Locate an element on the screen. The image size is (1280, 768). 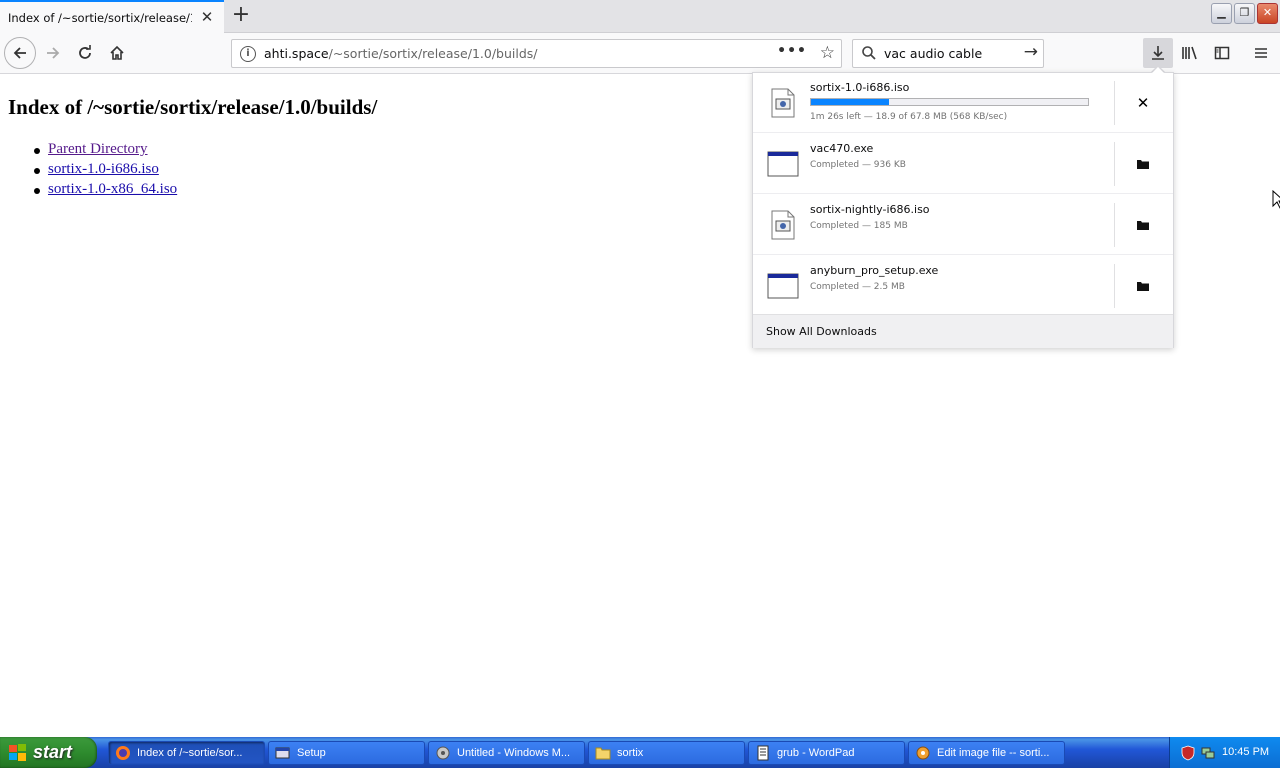
network-icon is located at coordinates (1208, 753).